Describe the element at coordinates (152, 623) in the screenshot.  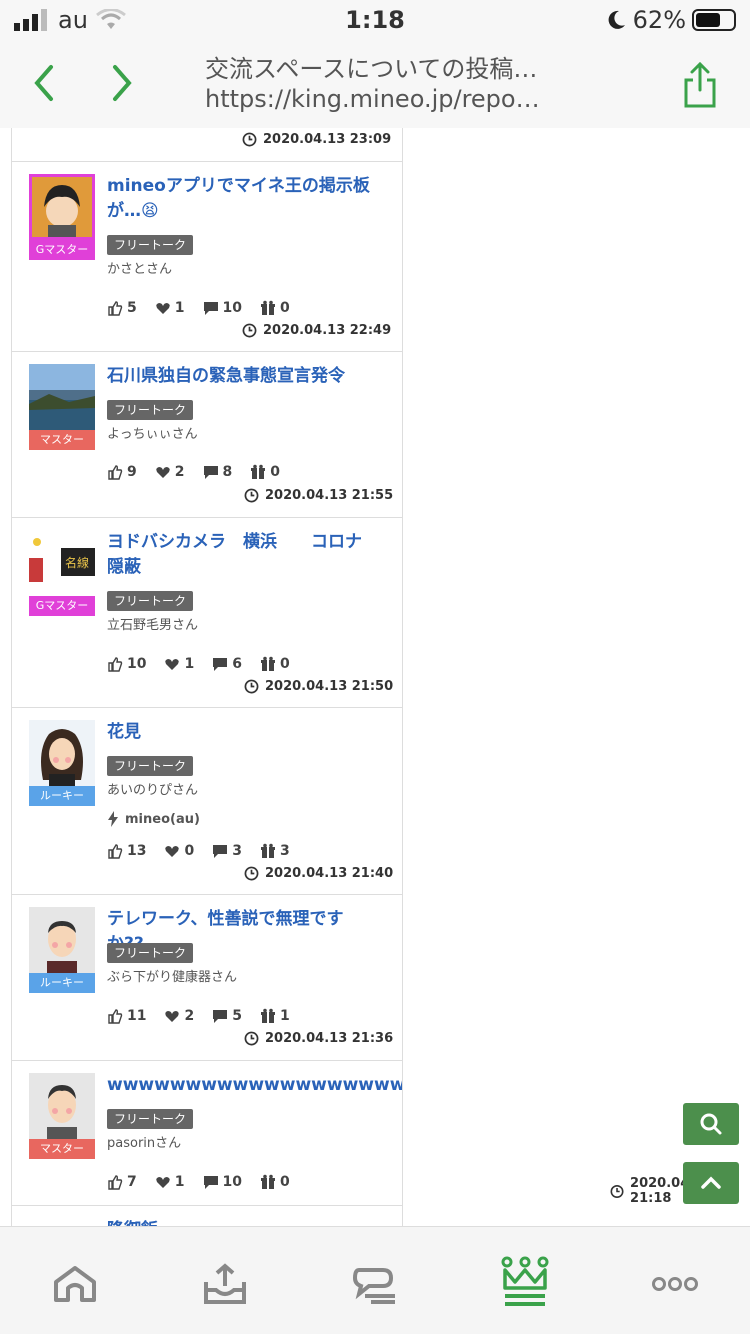
I see `author-name: 立石野毛男さん` at that location.